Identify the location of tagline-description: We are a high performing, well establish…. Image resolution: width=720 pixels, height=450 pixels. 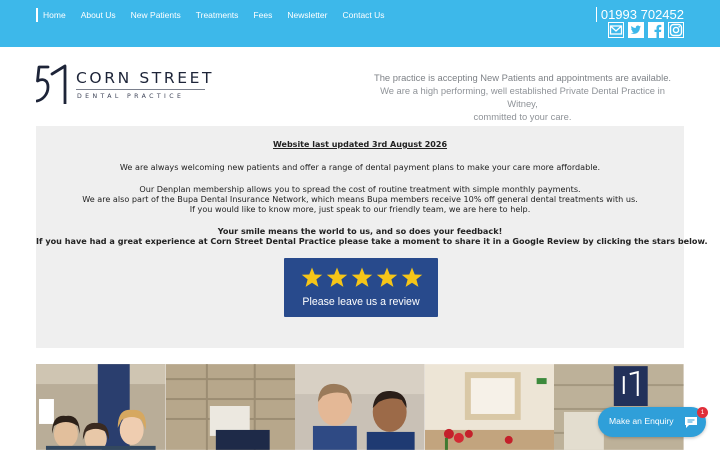
(522, 97).